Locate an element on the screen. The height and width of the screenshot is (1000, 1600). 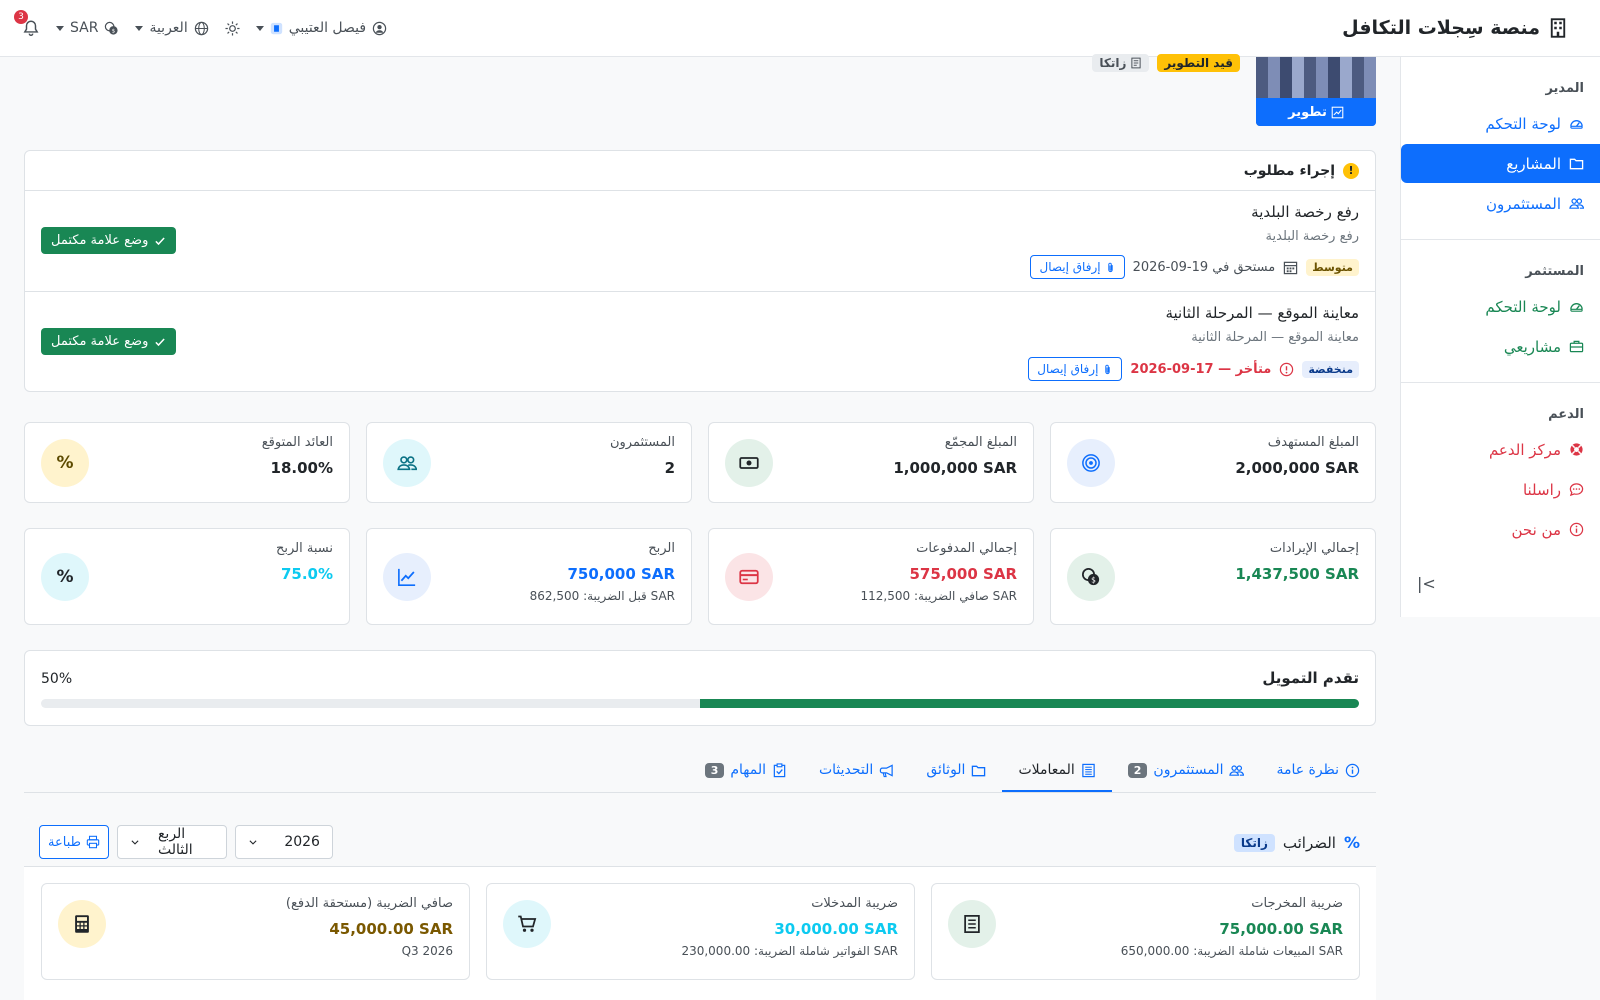
theme-toggle is located at coordinates (232, 28).